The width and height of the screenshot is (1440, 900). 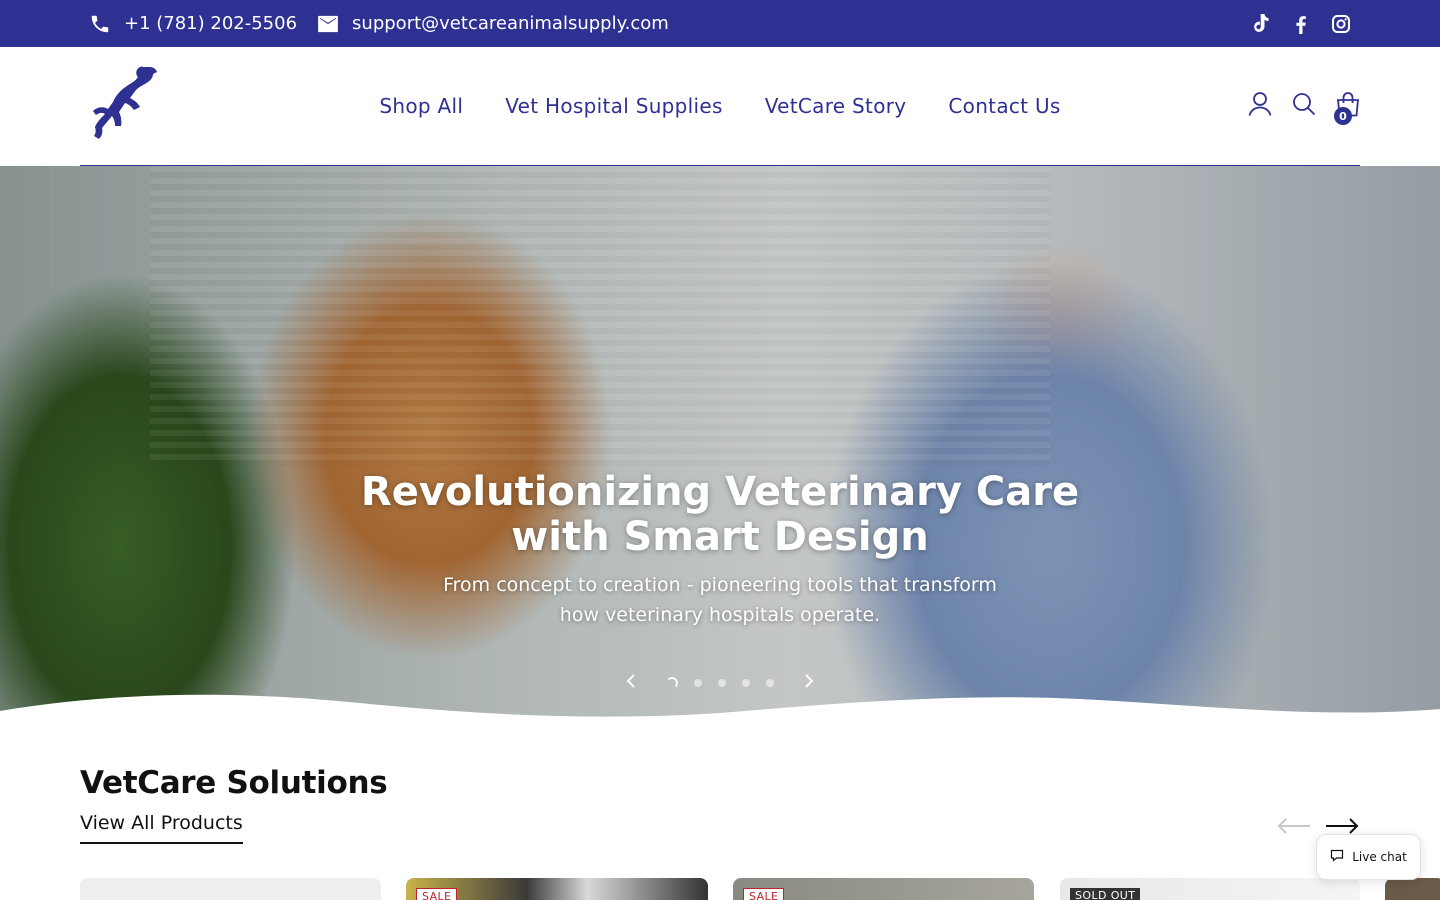 What do you see at coordinates (510, 23) in the screenshot?
I see `email-address: support@vetcareanimalsupply.com` at bounding box center [510, 23].